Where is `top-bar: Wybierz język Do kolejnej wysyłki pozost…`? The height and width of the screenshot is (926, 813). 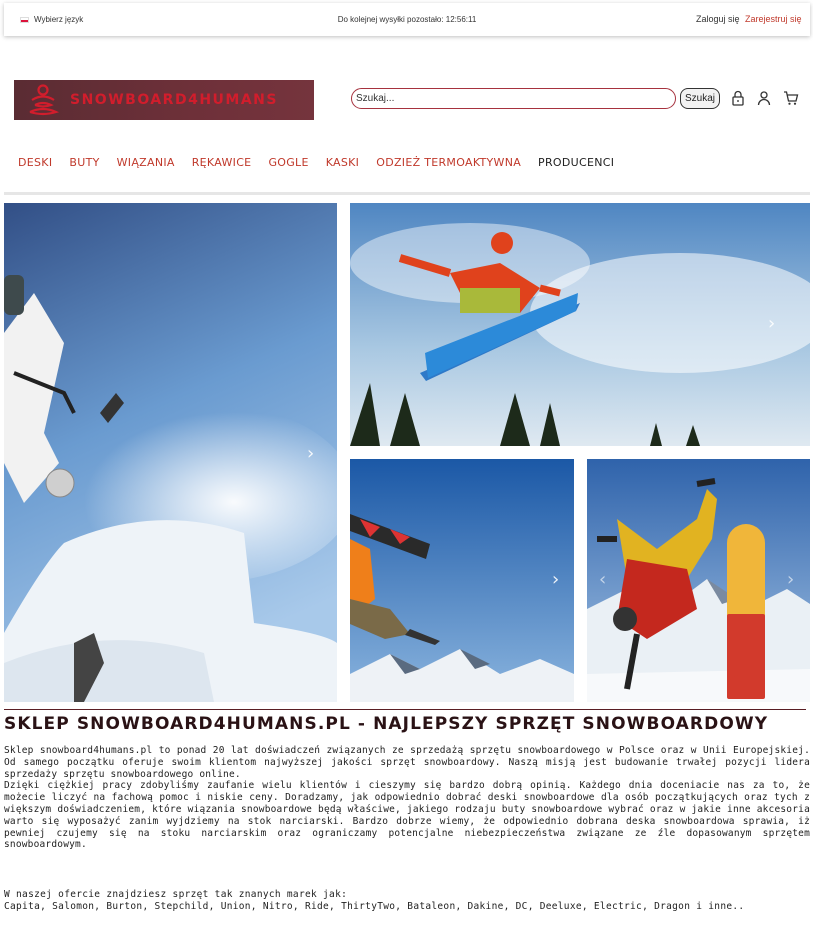
top-bar: Wybierz język Do kolejnej wysyłki pozost… is located at coordinates (407, 19).